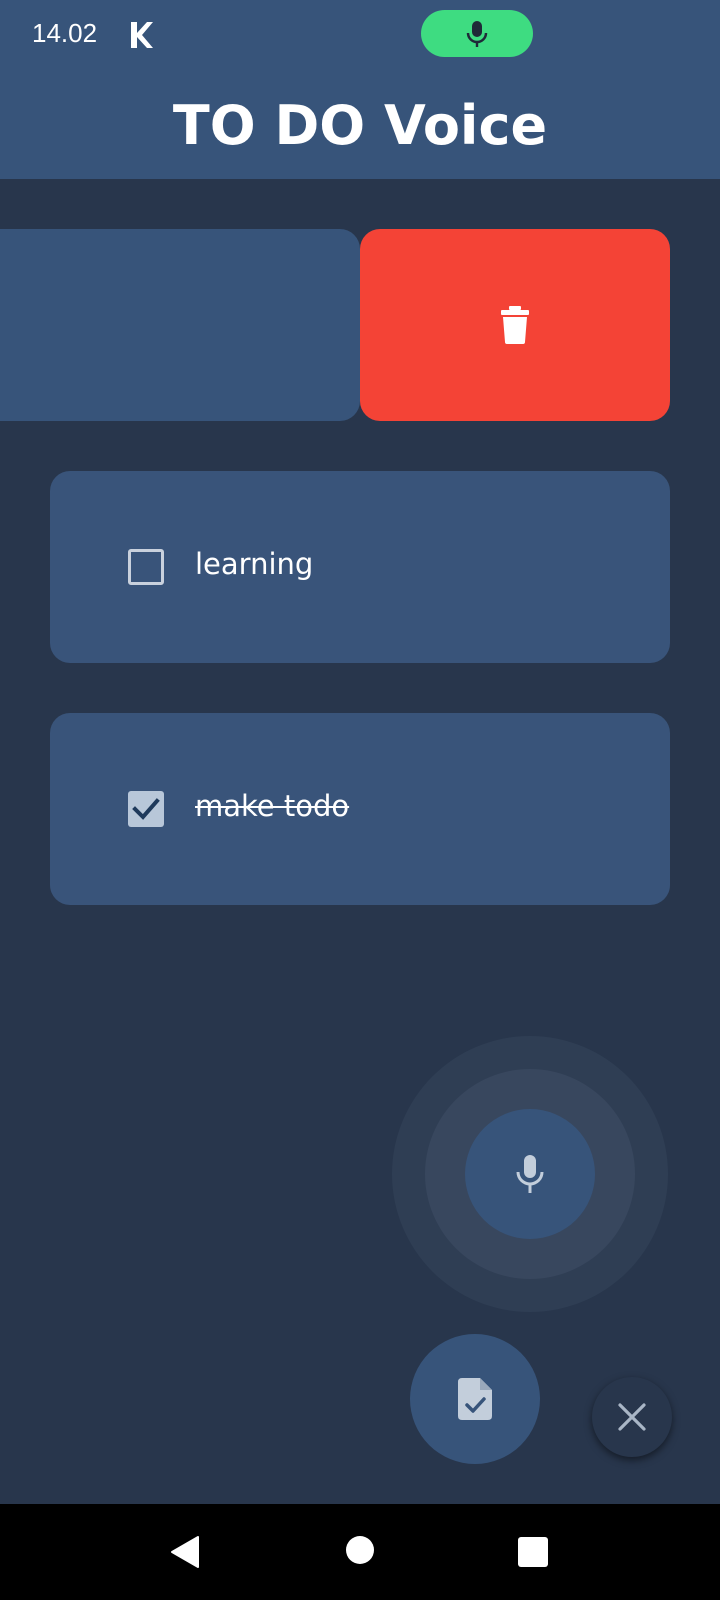  Describe the element at coordinates (65, 33) in the screenshot. I see `status-time: 14.02` at that location.